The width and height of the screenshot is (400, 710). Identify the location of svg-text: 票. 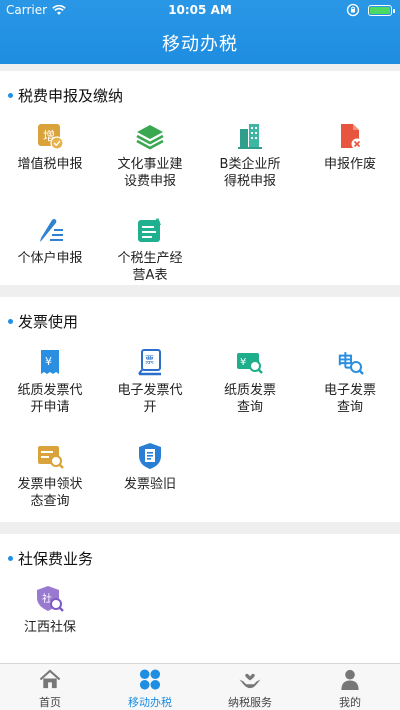
(149, 360).